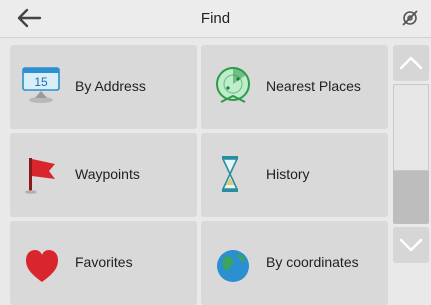  I want to click on heart-icon, so click(42, 262).